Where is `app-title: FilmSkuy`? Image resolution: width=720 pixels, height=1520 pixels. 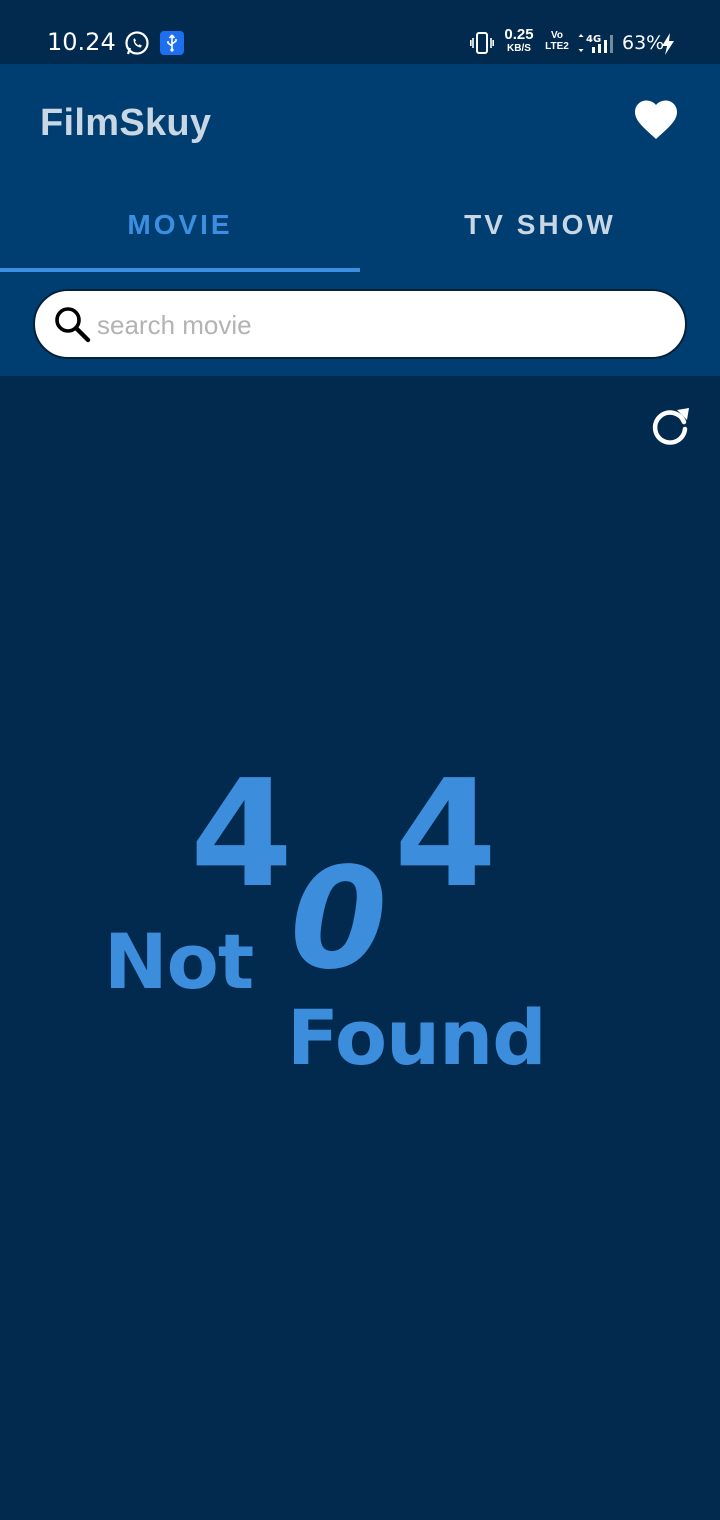 app-title: FilmSkuy is located at coordinates (126, 123).